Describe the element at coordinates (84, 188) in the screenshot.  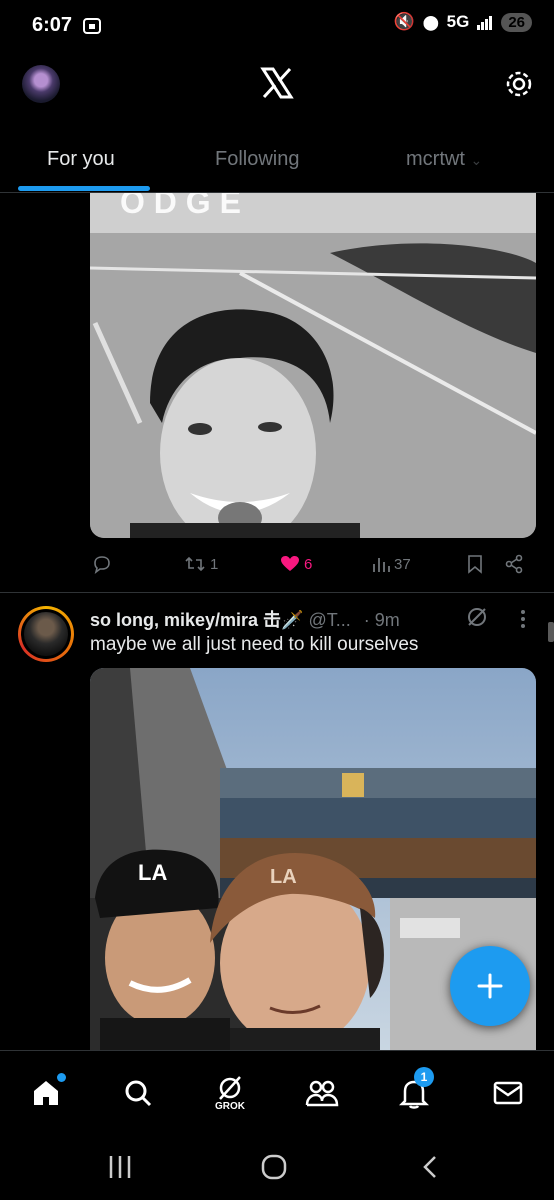
I see `active-tab-indicator` at that location.